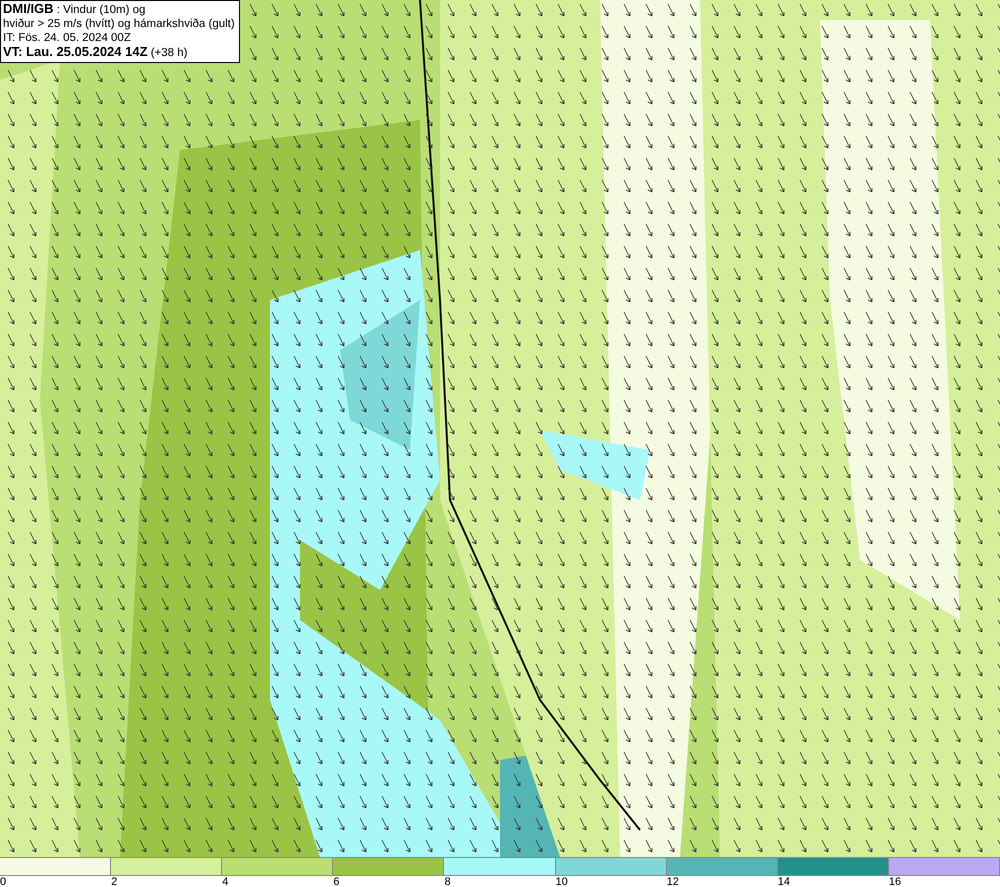 The height and width of the screenshot is (887, 1000). I want to click on legend-label: 10, so click(562, 881).